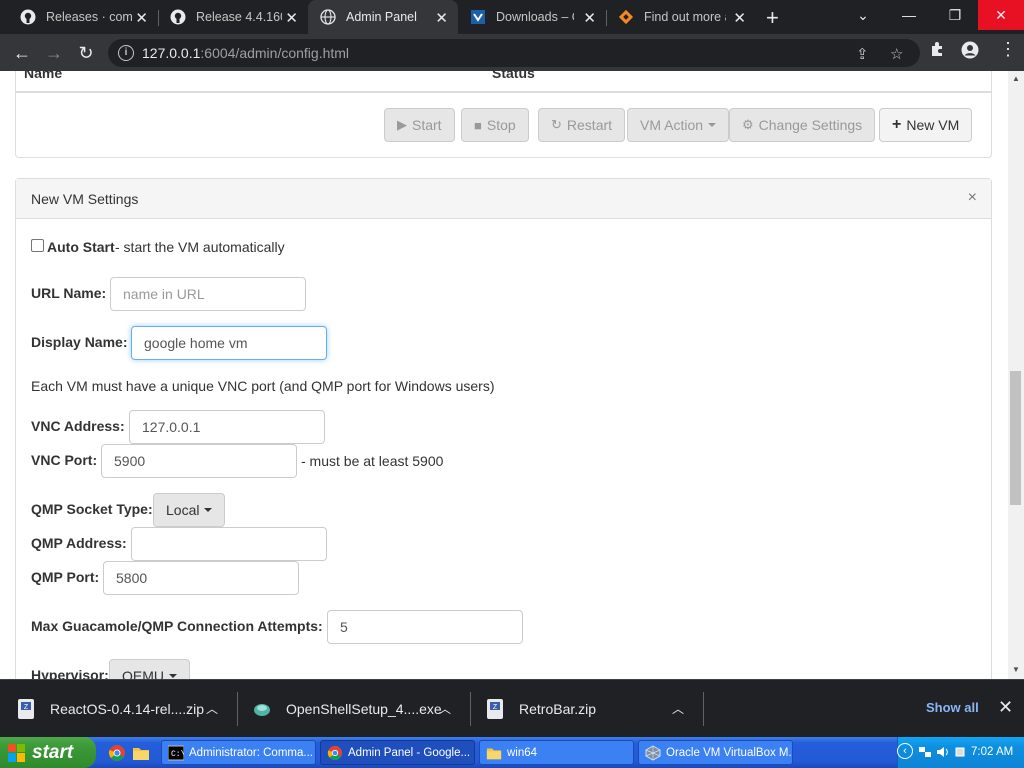 The height and width of the screenshot is (768, 1024). What do you see at coordinates (772, 18) in the screenshot?
I see `new-tab-icon: +` at bounding box center [772, 18].